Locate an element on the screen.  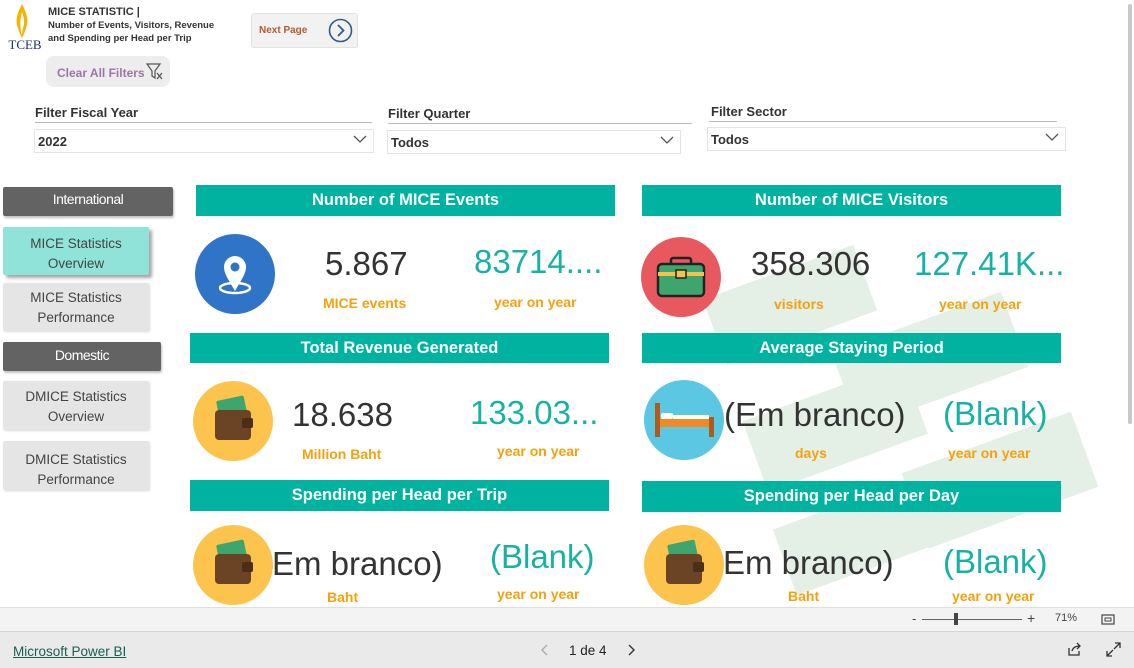
clear-all-filters-button: Clear All Filters is located at coordinates (108, 71).